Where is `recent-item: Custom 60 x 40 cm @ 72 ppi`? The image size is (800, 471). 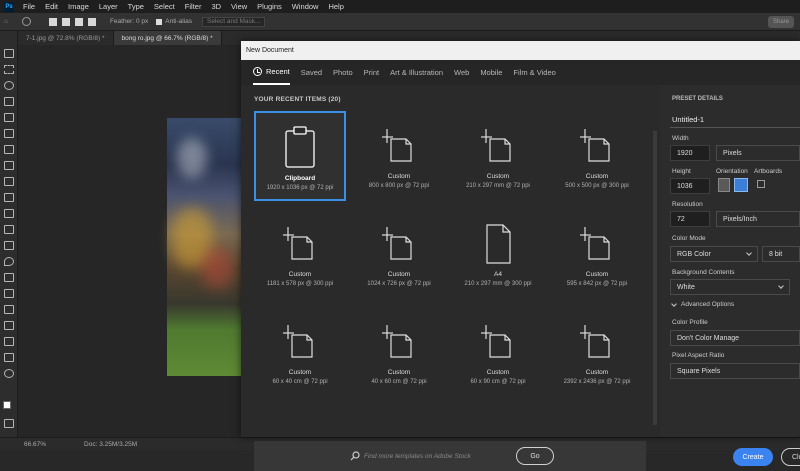 recent-item: Custom 60 x 40 cm @ 72 ppi is located at coordinates (300, 352).